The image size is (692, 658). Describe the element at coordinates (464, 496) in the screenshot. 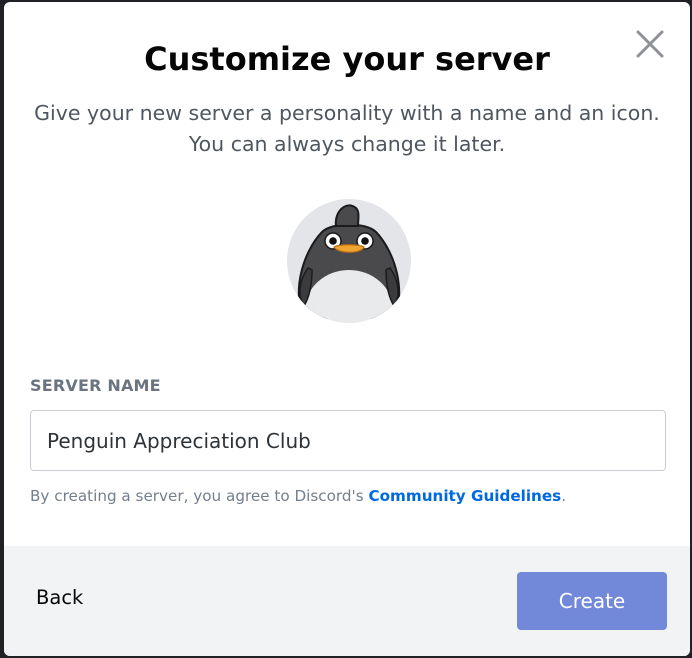

I see `community-guidelines-link: Community Guidelines` at that location.